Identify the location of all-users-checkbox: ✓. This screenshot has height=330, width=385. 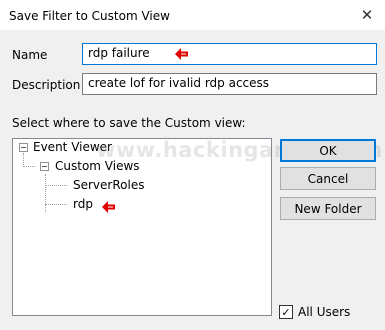
(286, 312).